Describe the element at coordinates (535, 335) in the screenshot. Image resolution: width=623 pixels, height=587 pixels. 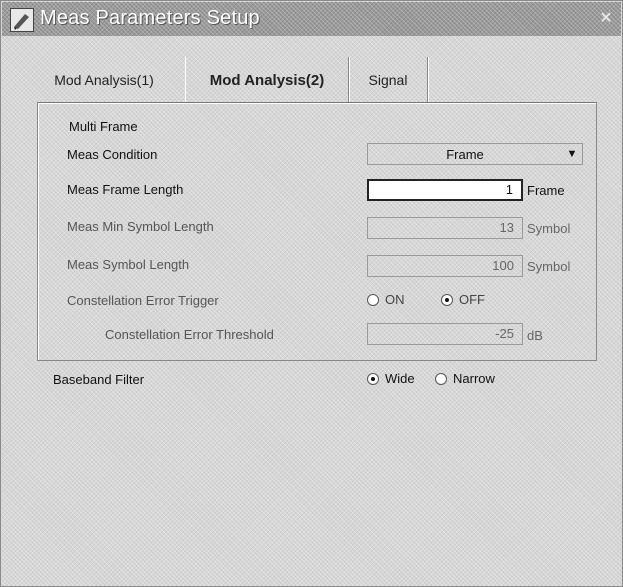
I see `constellation-threshold-unit: dB` at that location.